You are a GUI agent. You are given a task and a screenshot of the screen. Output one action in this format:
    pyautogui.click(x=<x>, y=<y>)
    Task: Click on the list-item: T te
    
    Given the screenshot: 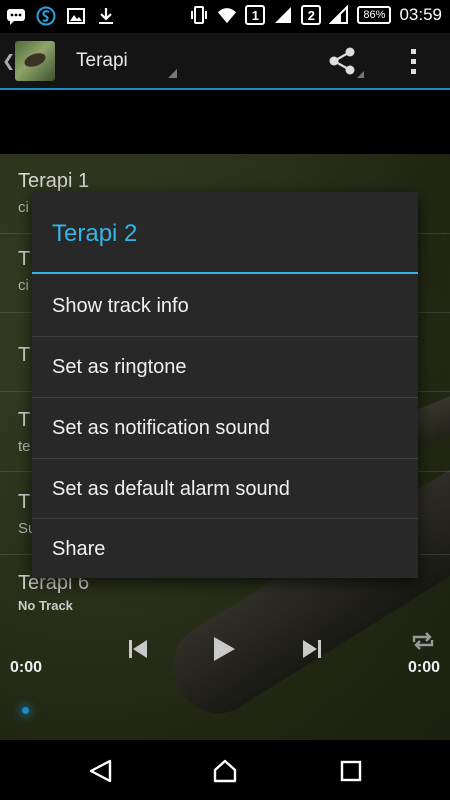 What is the action you would take?
    pyautogui.click(x=24, y=432)
    